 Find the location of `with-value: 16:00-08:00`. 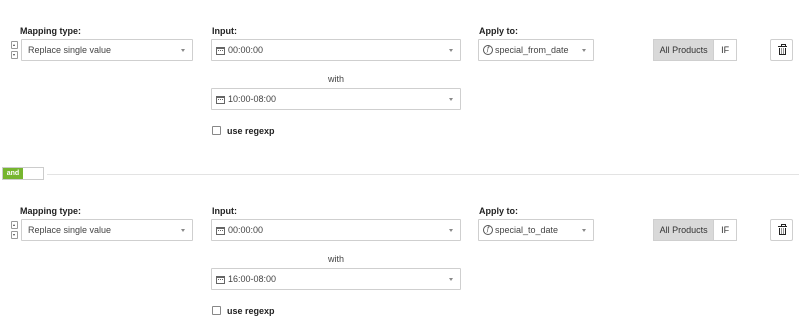

with-value: 16:00-08:00 is located at coordinates (252, 279).